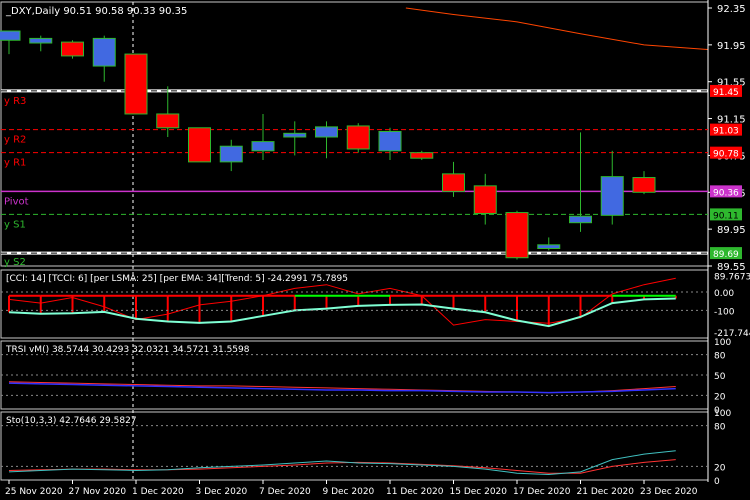 Image resolution: width=750 pixels, height=500 pixels. What do you see at coordinates (731, 230) in the screenshot?
I see `price-tick-label: 89.95` at bounding box center [731, 230].